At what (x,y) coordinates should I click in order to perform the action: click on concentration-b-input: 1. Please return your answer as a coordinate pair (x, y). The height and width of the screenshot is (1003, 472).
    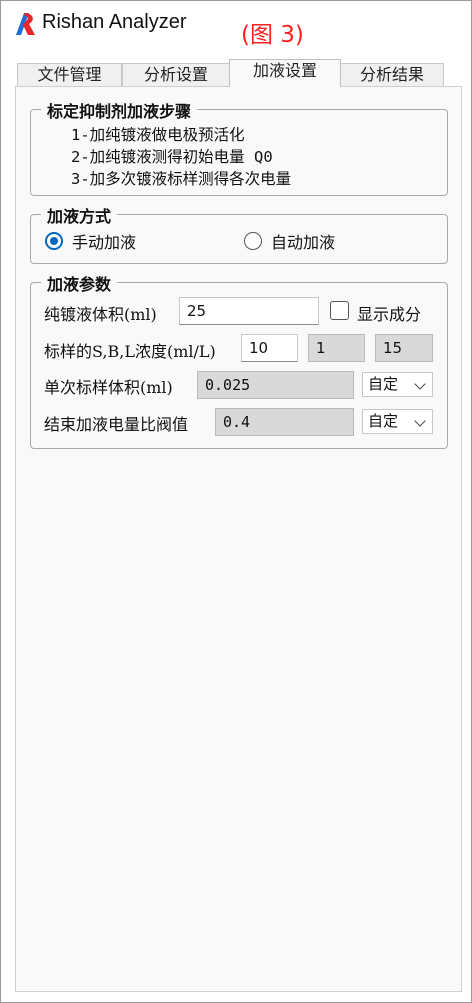
    Looking at the image, I should click on (336, 348).